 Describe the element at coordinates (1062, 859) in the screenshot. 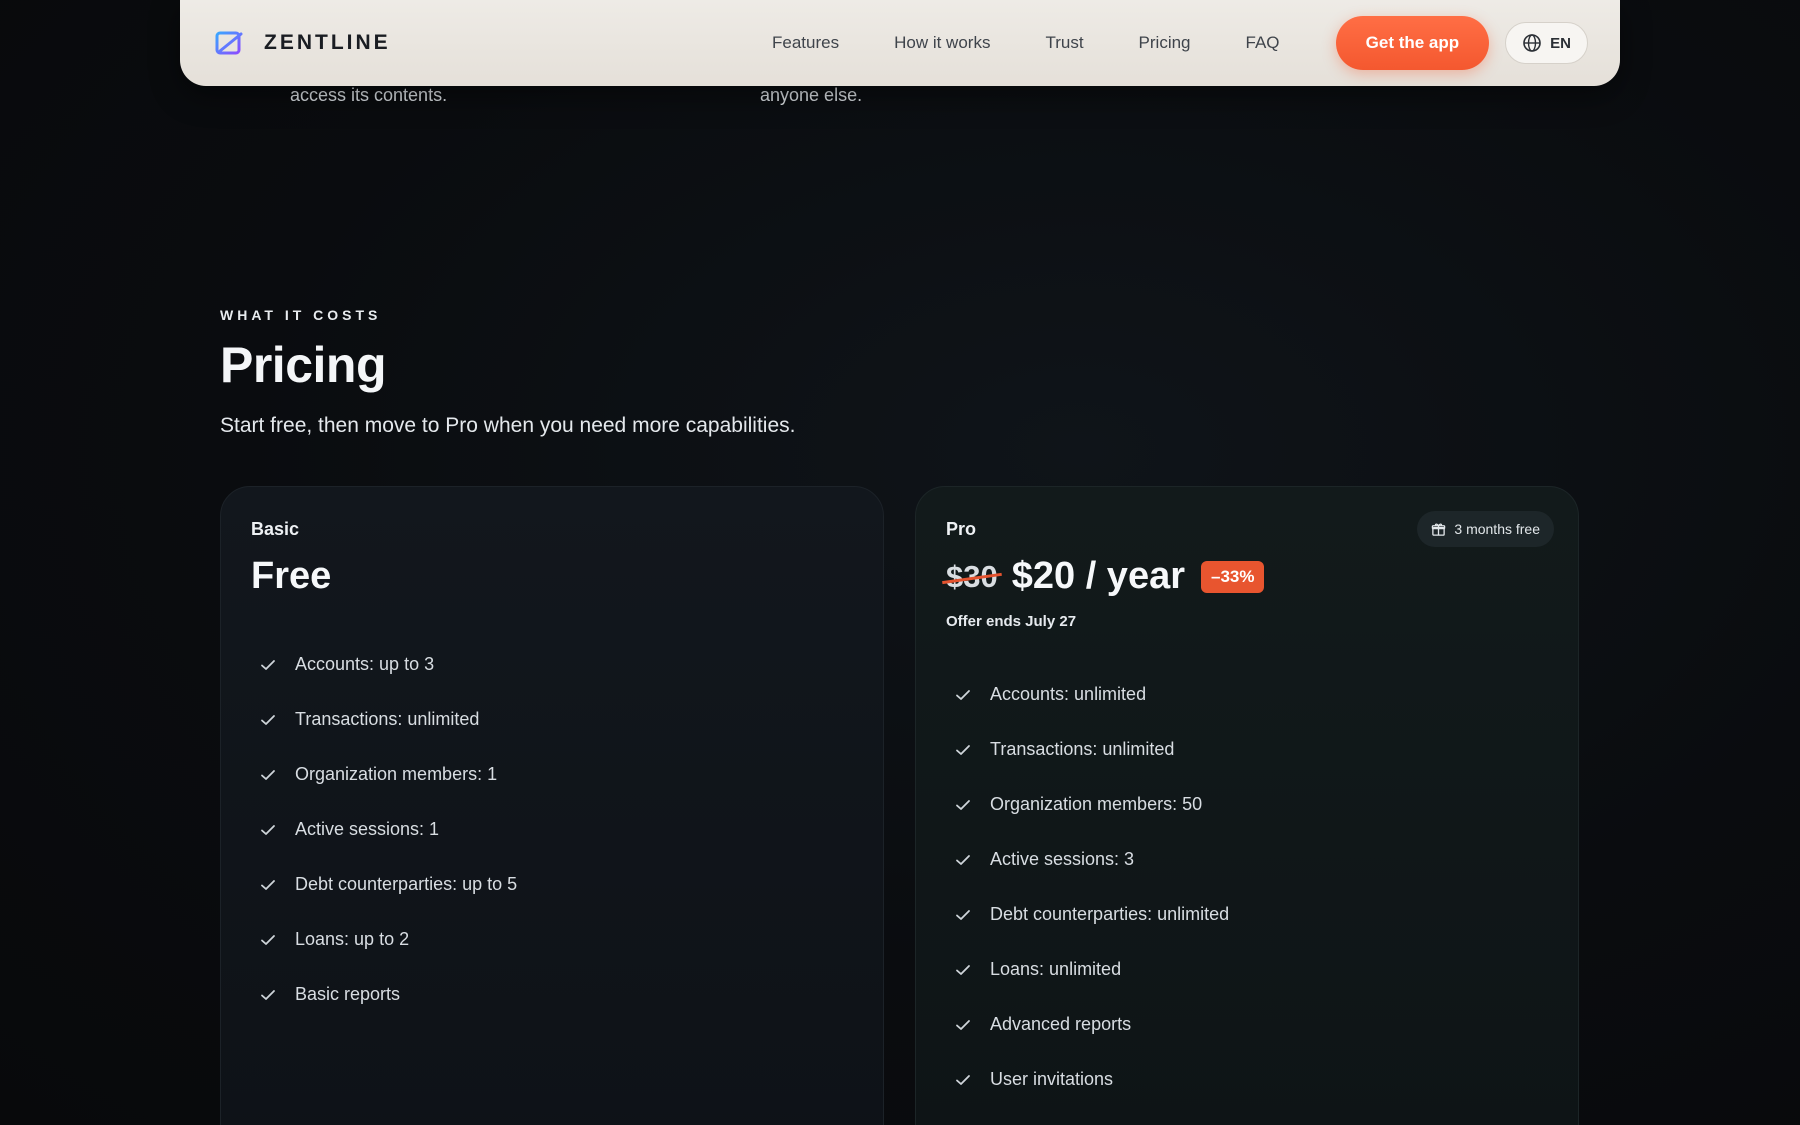

I see `feature-label: Active sessions: 3` at that location.